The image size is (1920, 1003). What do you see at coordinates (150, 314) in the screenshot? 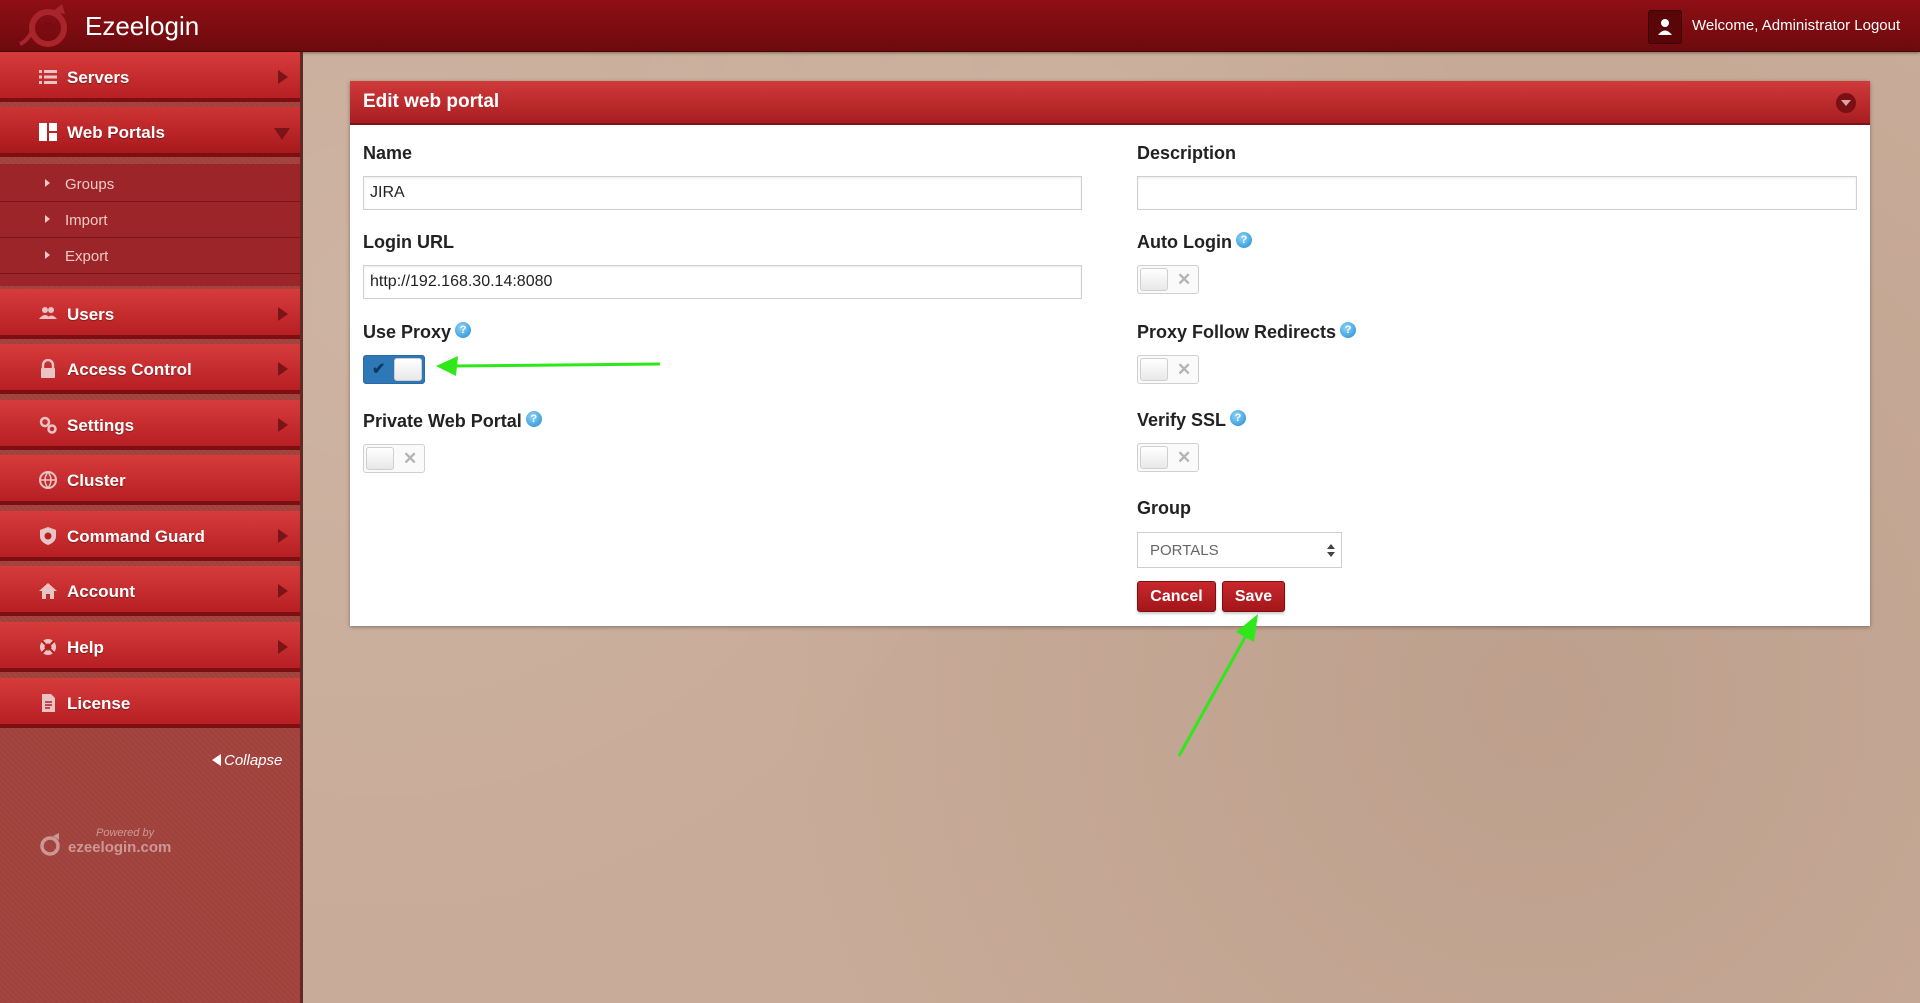
I see `sidebar-item-users: Users` at bounding box center [150, 314].